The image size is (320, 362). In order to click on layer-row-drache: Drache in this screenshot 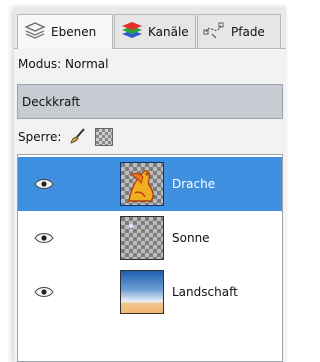, I will do `click(150, 184)`.